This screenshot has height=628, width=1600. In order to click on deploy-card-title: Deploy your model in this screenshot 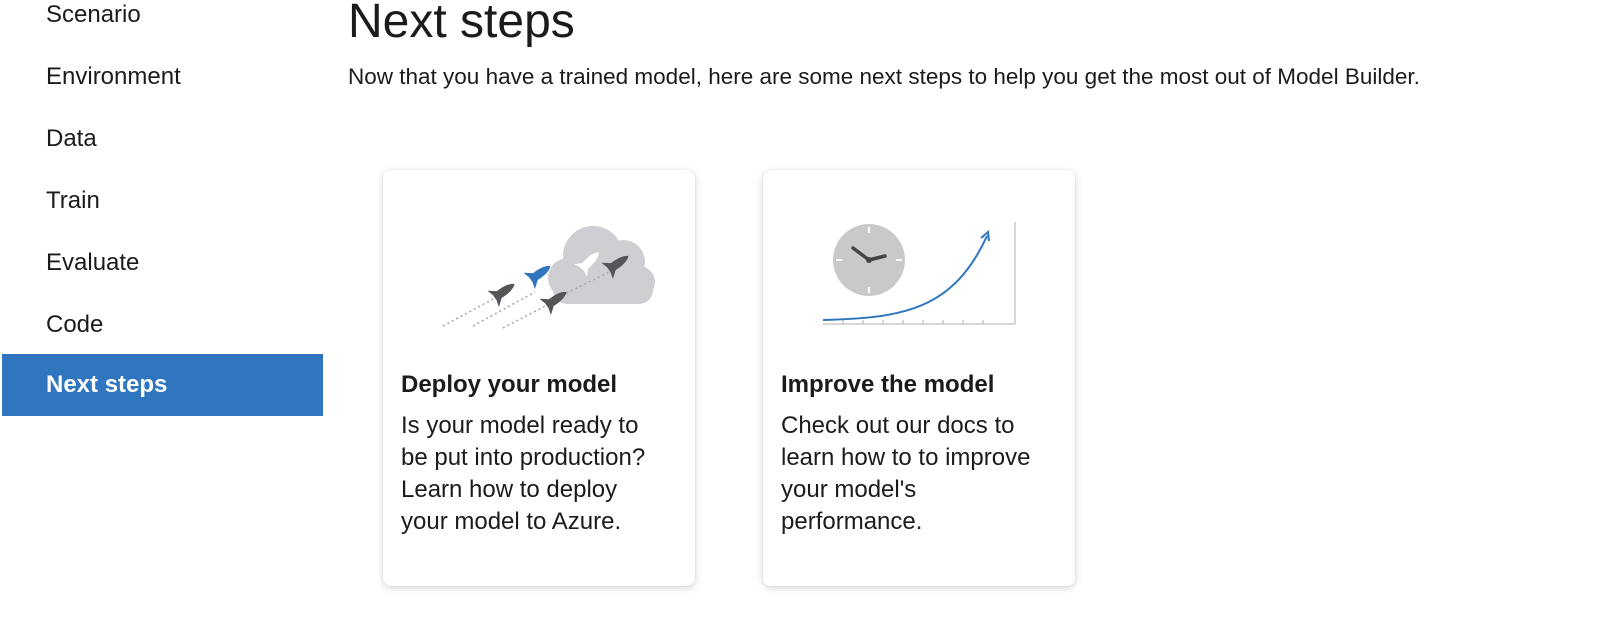, I will do `click(509, 384)`.